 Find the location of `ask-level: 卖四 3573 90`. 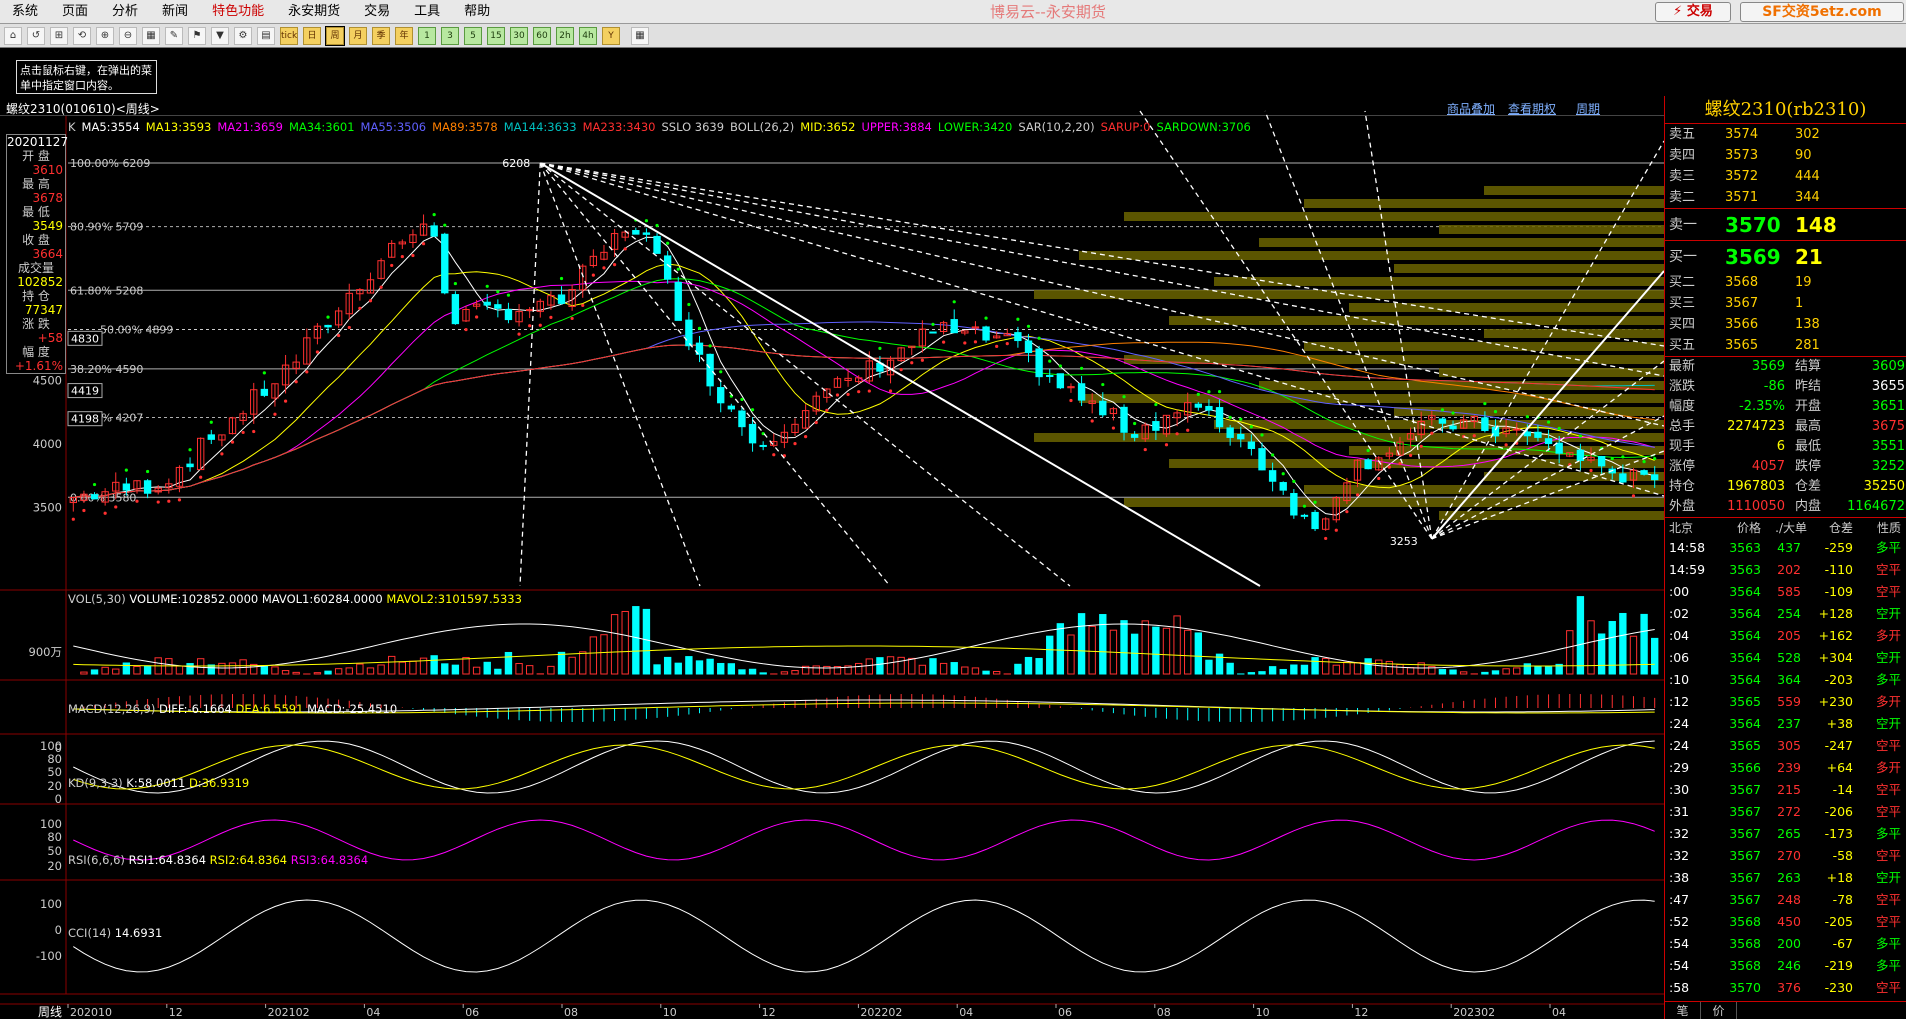

ask-level: 卖四 3573 90 is located at coordinates (1785, 155).